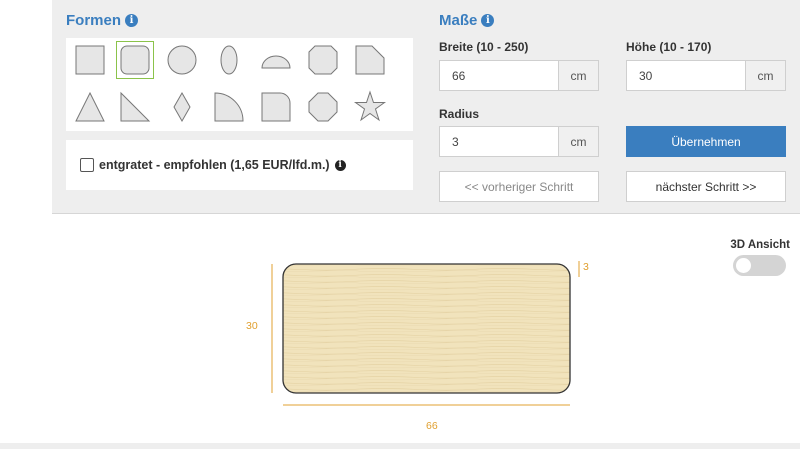 Image resolution: width=800 pixels, height=449 pixels. I want to click on shape-slanted-trapezoid, so click(370, 60).